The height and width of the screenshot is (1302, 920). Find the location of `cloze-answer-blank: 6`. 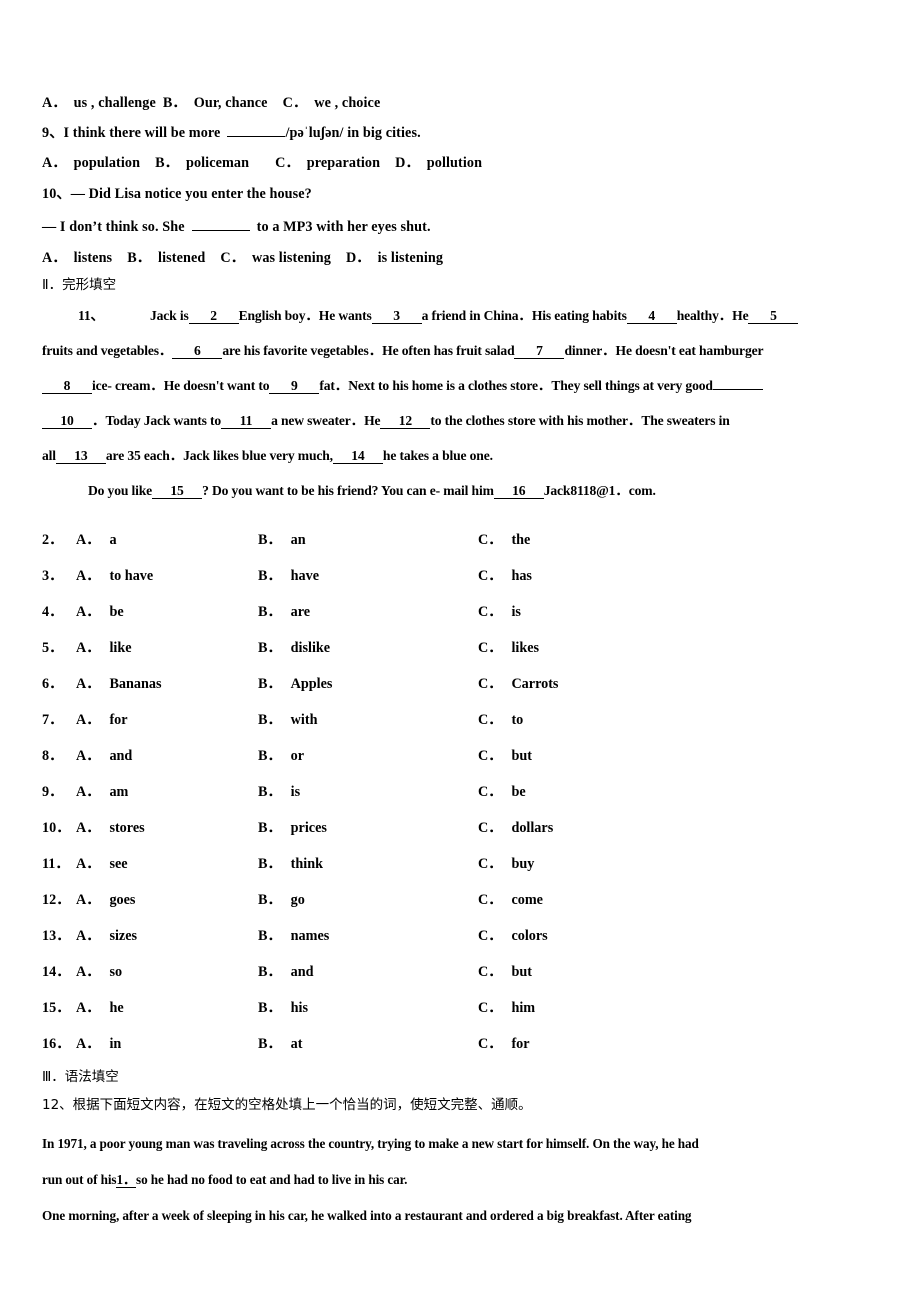

cloze-answer-blank: 6 is located at coordinates (197, 351).